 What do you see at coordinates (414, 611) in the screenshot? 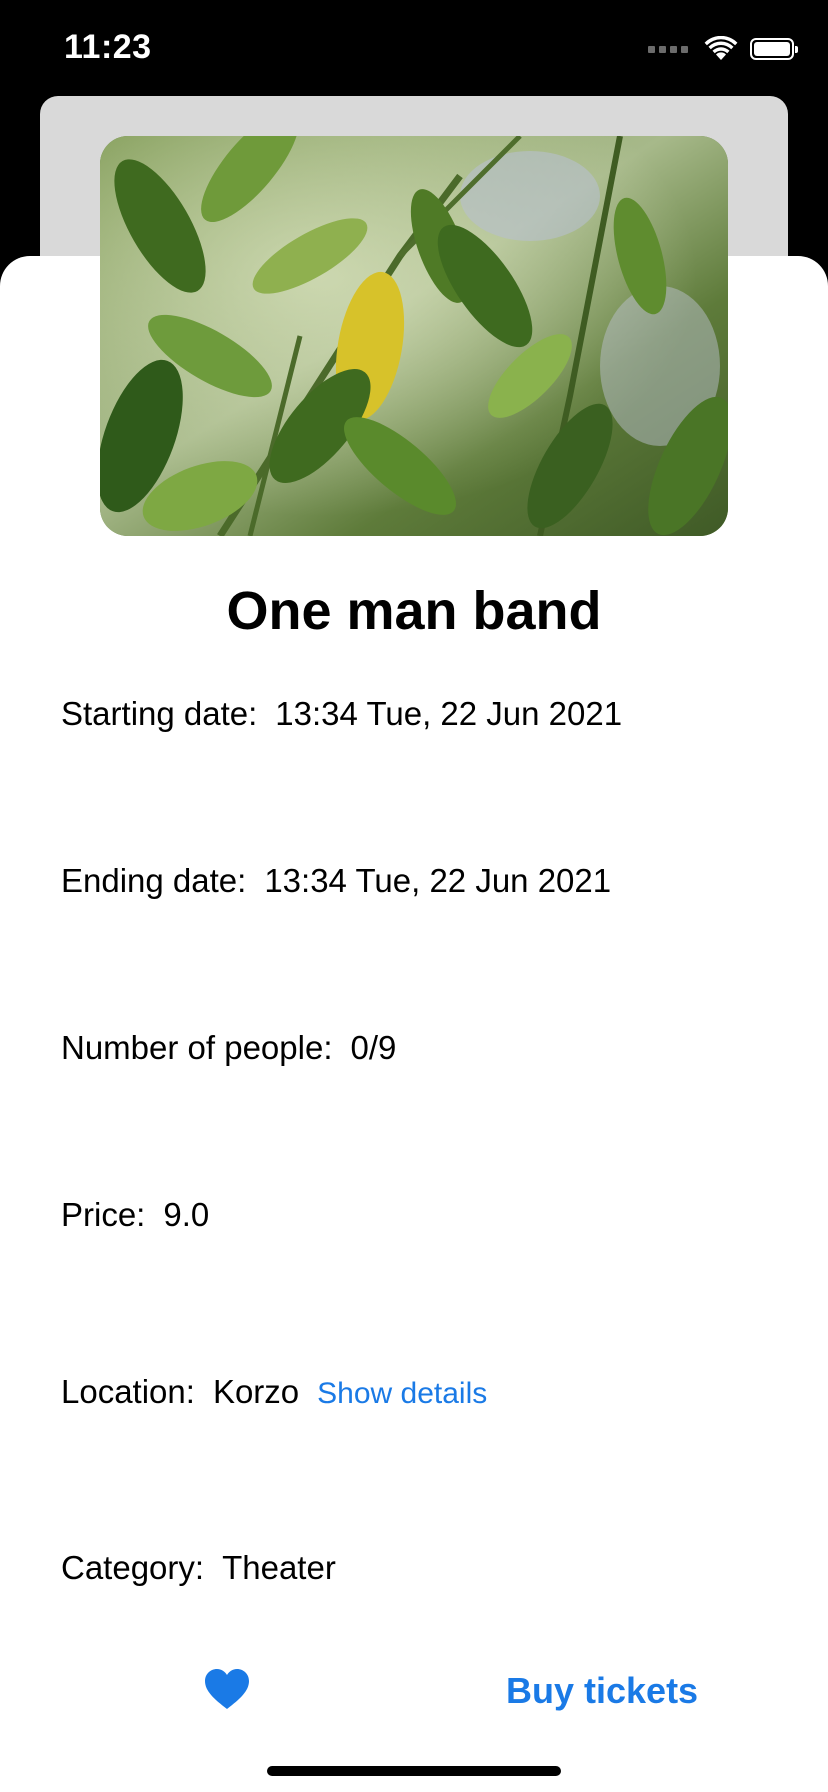
I see `event-title: One man band` at bounding box center [414, 611].